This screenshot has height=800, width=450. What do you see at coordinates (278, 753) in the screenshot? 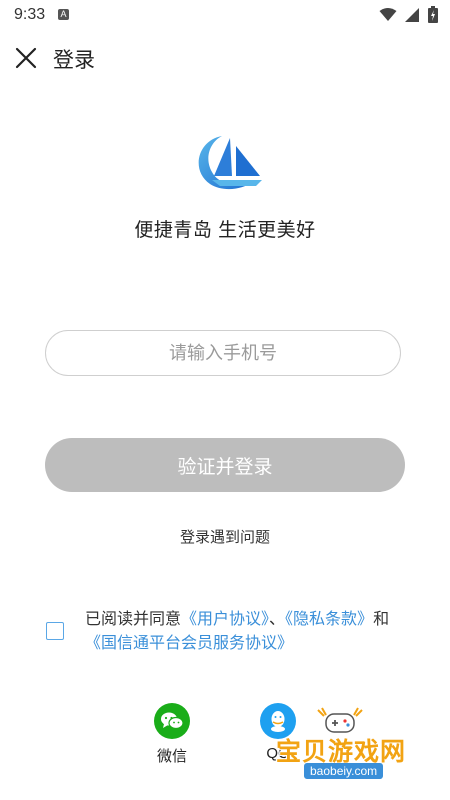
I see `qq-label: QQ` at bounding box center [278, 753].